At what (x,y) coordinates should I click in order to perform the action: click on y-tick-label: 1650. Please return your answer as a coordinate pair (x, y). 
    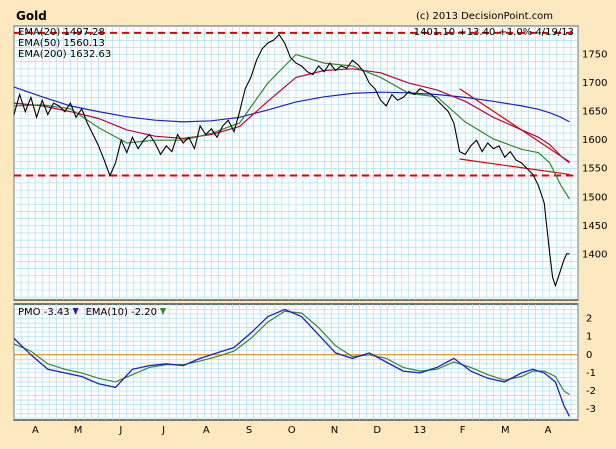
    Looking at the image, I should click on (594, 112).